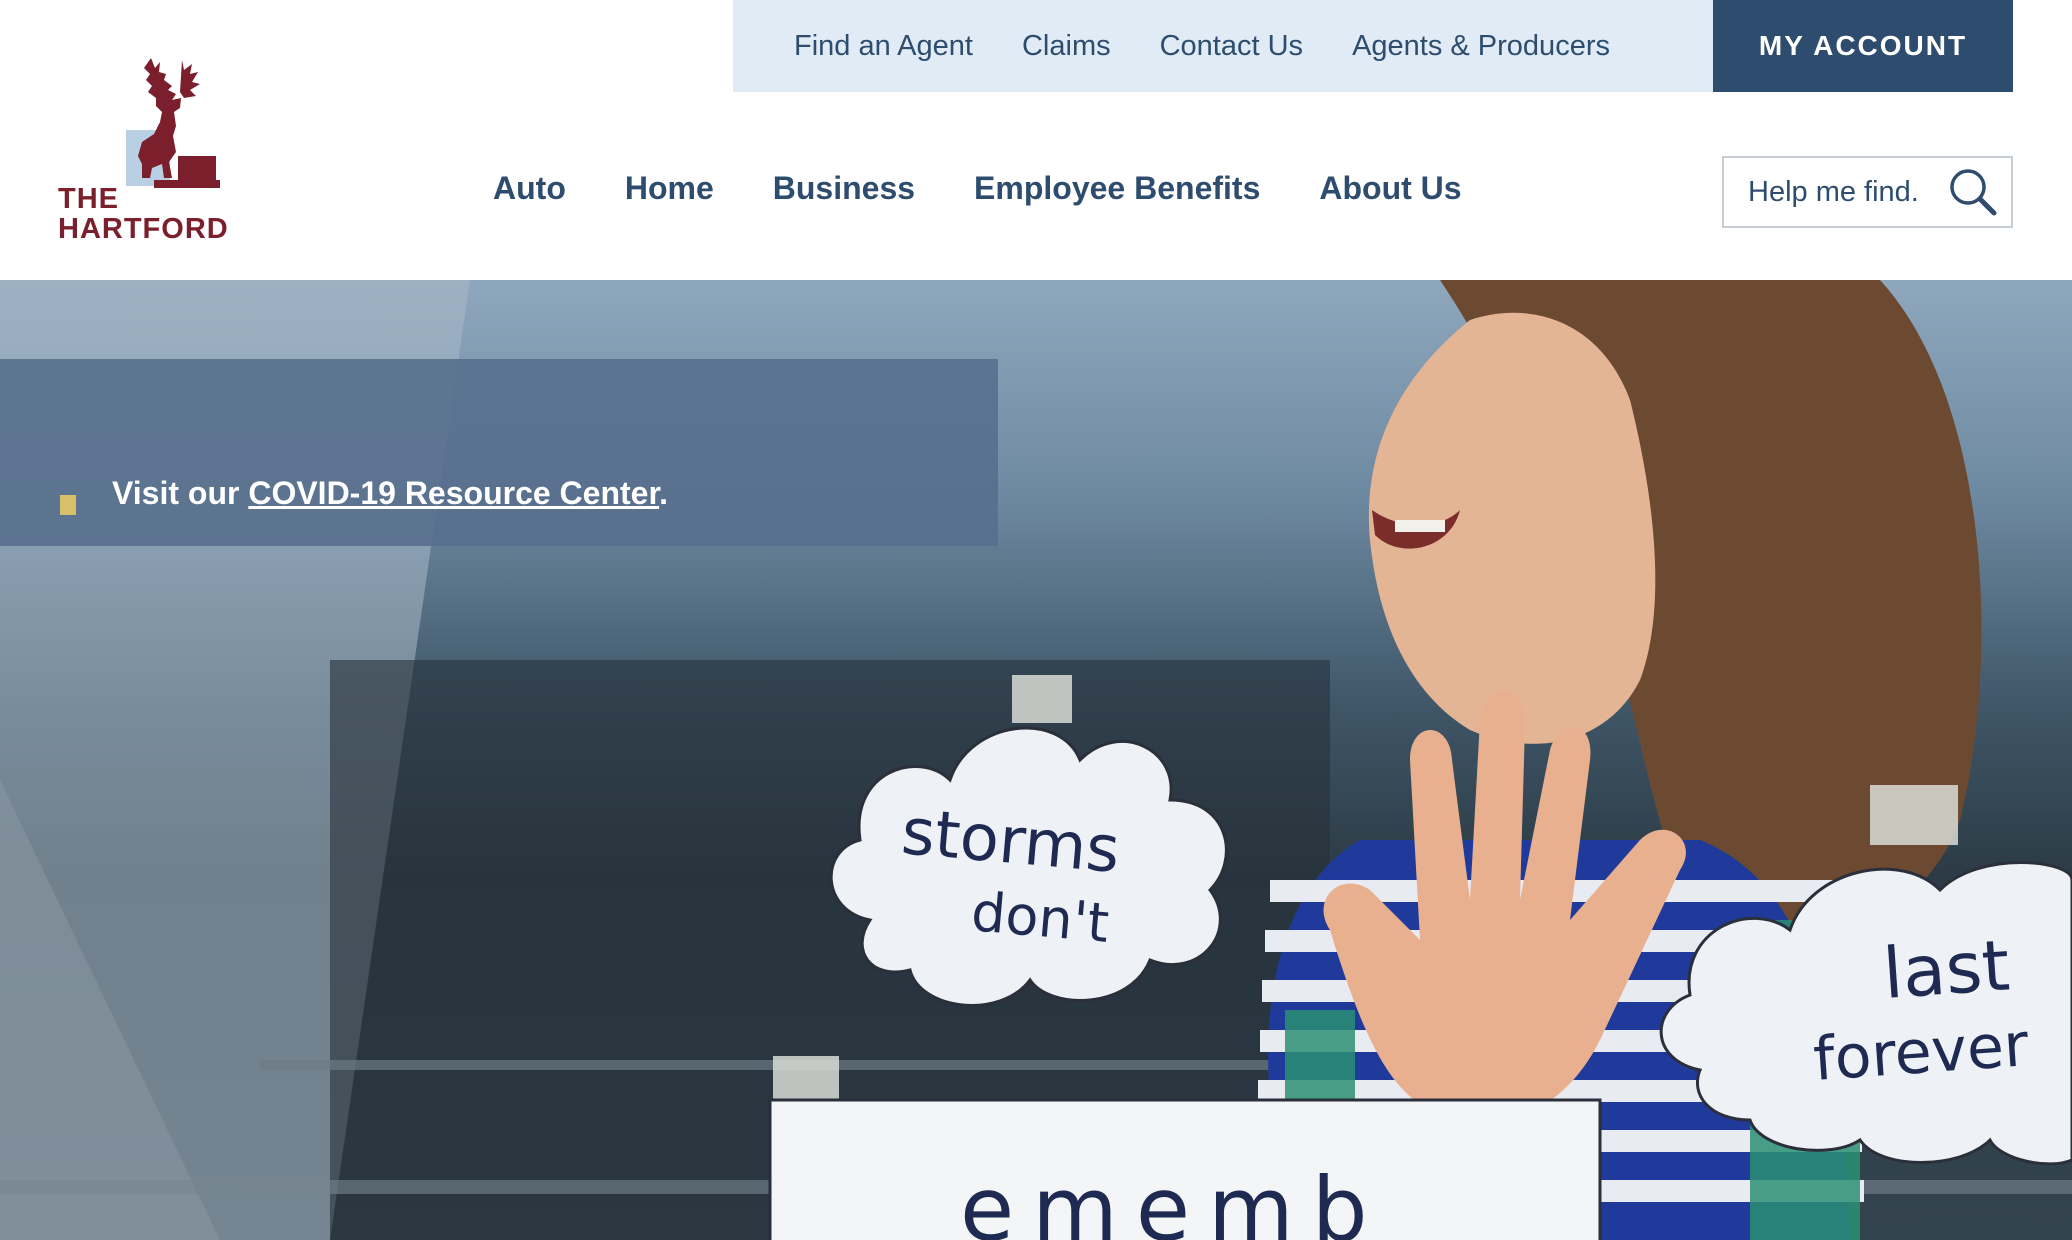 This screenshot has width=2072, height=1240. Describe the element at coordinates (1481, 46) in the screenshot. I see `agents-producers-link: Agents & Producers` at that location.